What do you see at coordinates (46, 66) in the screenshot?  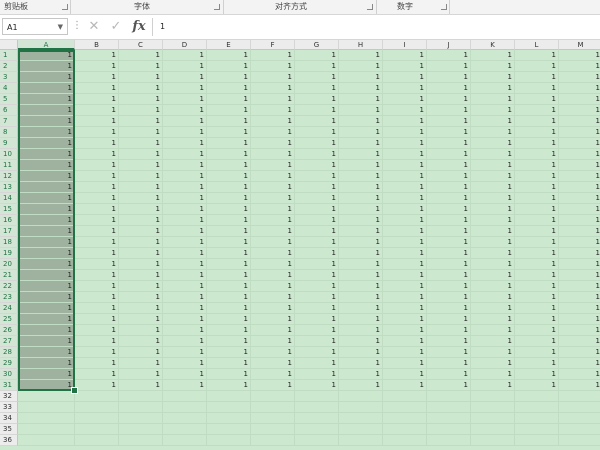 I see `cell-a2: 1` at bounding box center [46, 66].